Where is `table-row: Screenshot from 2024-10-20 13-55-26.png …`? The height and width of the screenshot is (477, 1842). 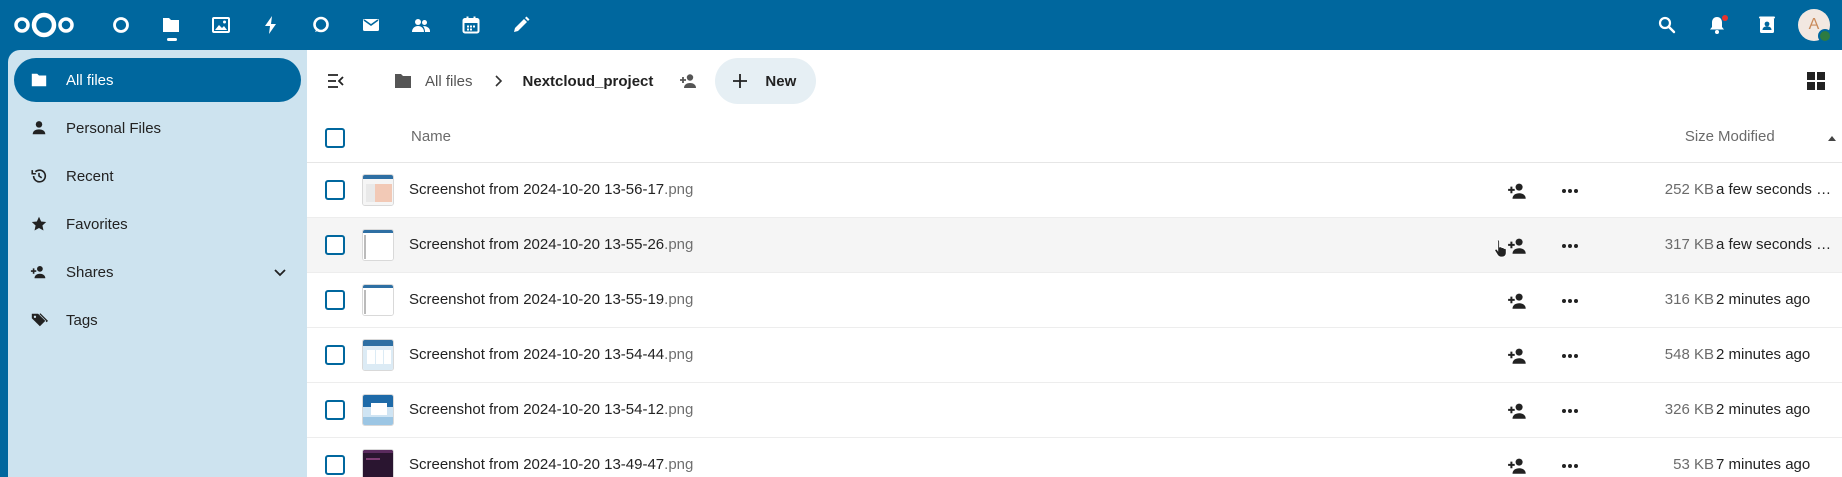 table-row: Screenshot from 2024-10-20 13-55-26.png … is located at coordinates (1074, 245).